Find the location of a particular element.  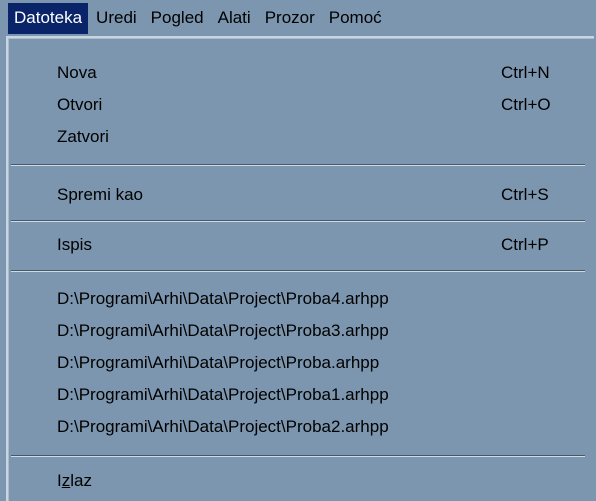

menu-bar: Datoteka Uredi Pogled Alati Prozor Pomoć is located at coordinates (298, 18).